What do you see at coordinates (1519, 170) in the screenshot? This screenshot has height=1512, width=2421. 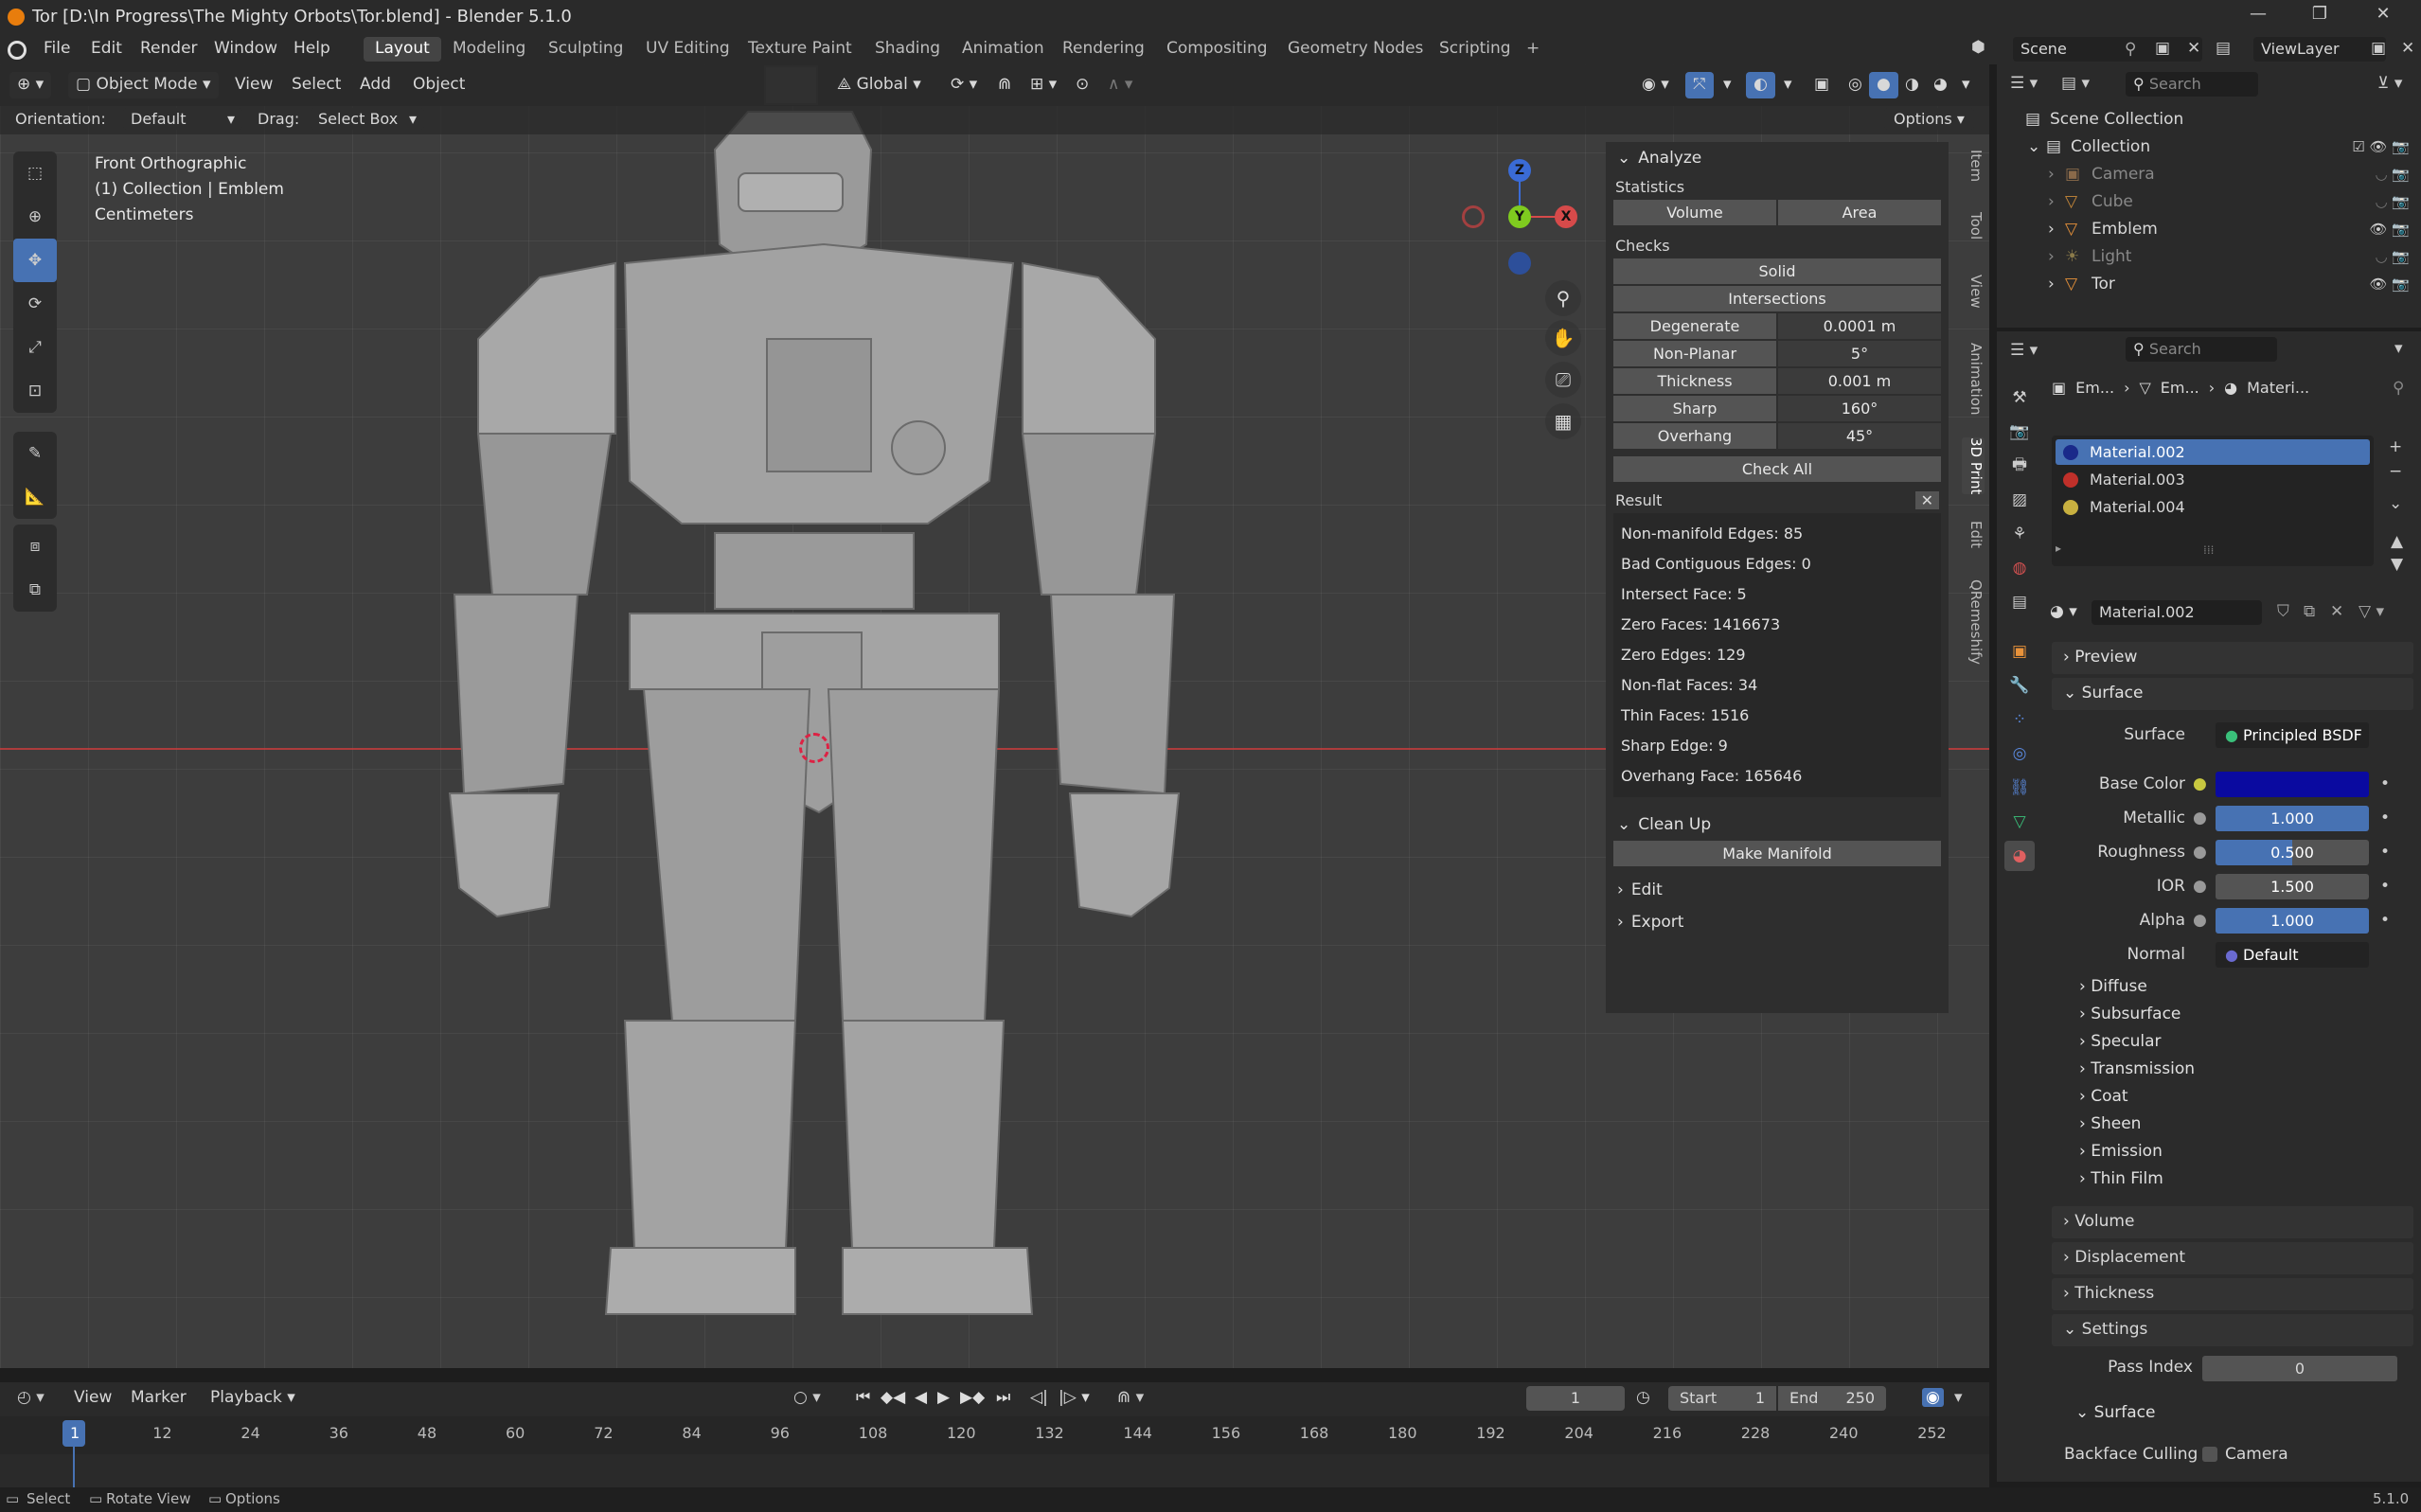 I see `gizmo-z-axis: Z` at bounding box center [1519, 170].